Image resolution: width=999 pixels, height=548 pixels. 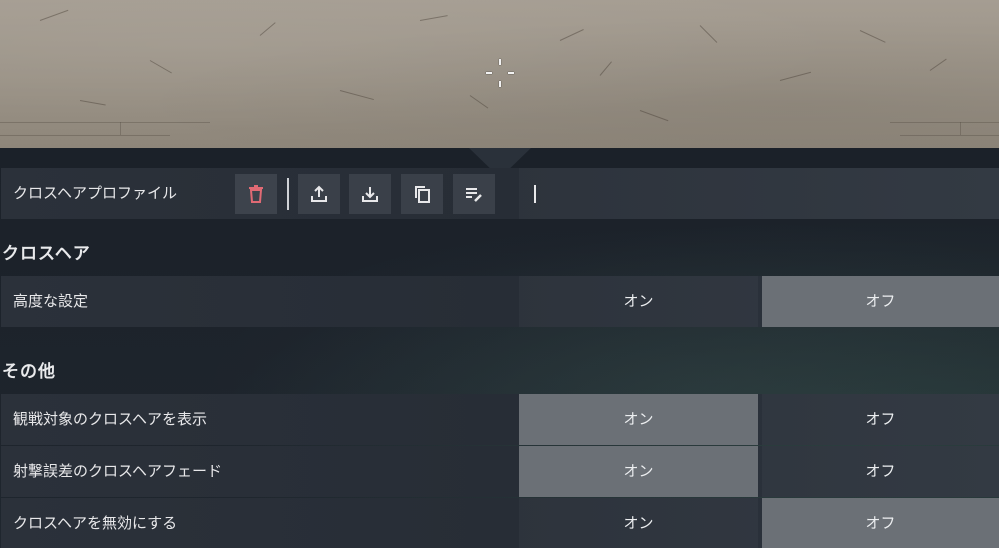 What do you see at coordinates (500, 419) in the screenshot?
I see `setting-row-spectated-crosshair: 観戦対象のクロスヘアを表示 オン オフ` at bounding box center [500, 419].